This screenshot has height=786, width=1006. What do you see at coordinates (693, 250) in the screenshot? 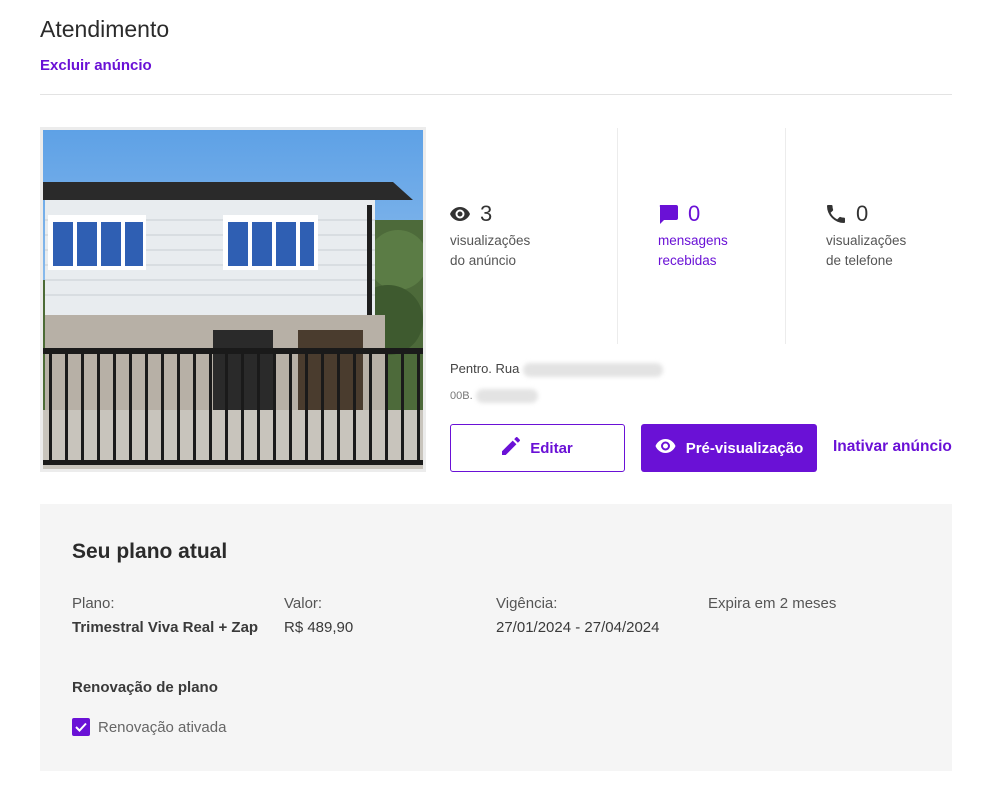
I see `stat-label: mensagens recebidas` at bounding box center [693, 250].